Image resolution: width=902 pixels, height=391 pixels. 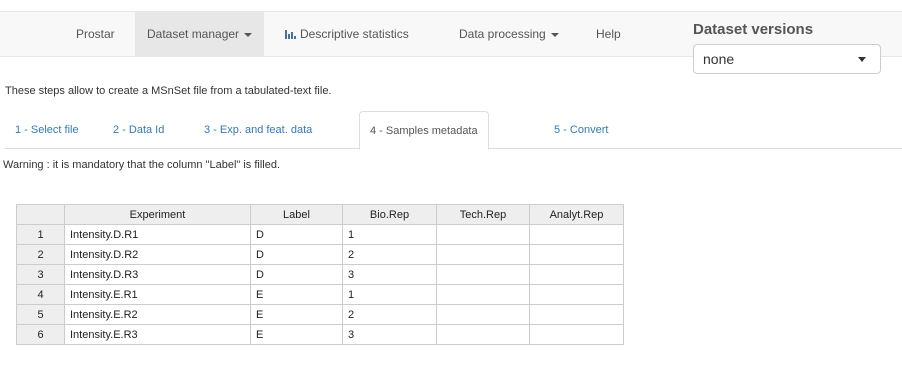 I want to click on nav-item-descriptive-statistics: Descriptive statistics, so click(x=347, y=34).